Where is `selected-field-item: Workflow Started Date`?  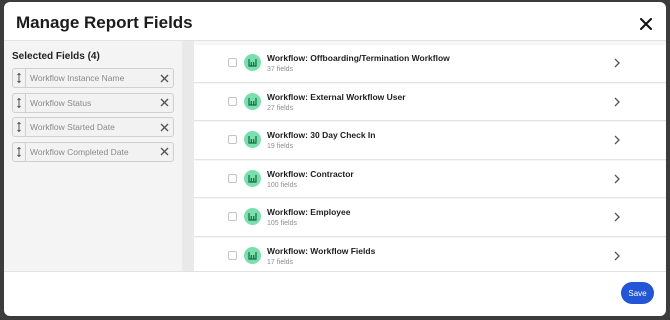
selected-field-item: Workflow Started Date is located at coordinates (93, 127).